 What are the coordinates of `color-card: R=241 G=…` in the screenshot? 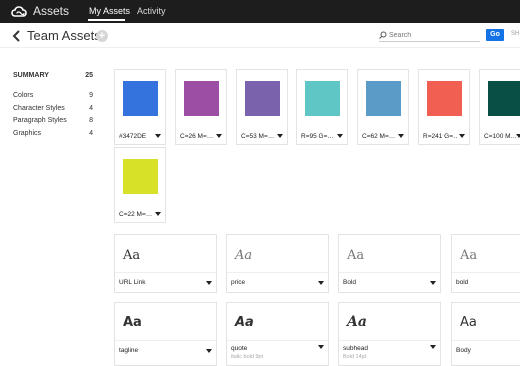 It's located at (444, 107).